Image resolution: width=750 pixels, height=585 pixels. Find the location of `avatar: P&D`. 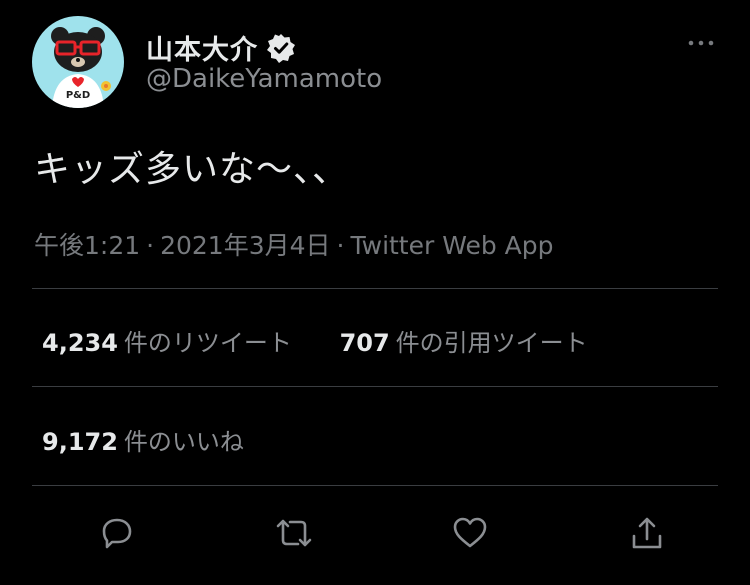

avatar: P&D is located at coordinates (78, 62).